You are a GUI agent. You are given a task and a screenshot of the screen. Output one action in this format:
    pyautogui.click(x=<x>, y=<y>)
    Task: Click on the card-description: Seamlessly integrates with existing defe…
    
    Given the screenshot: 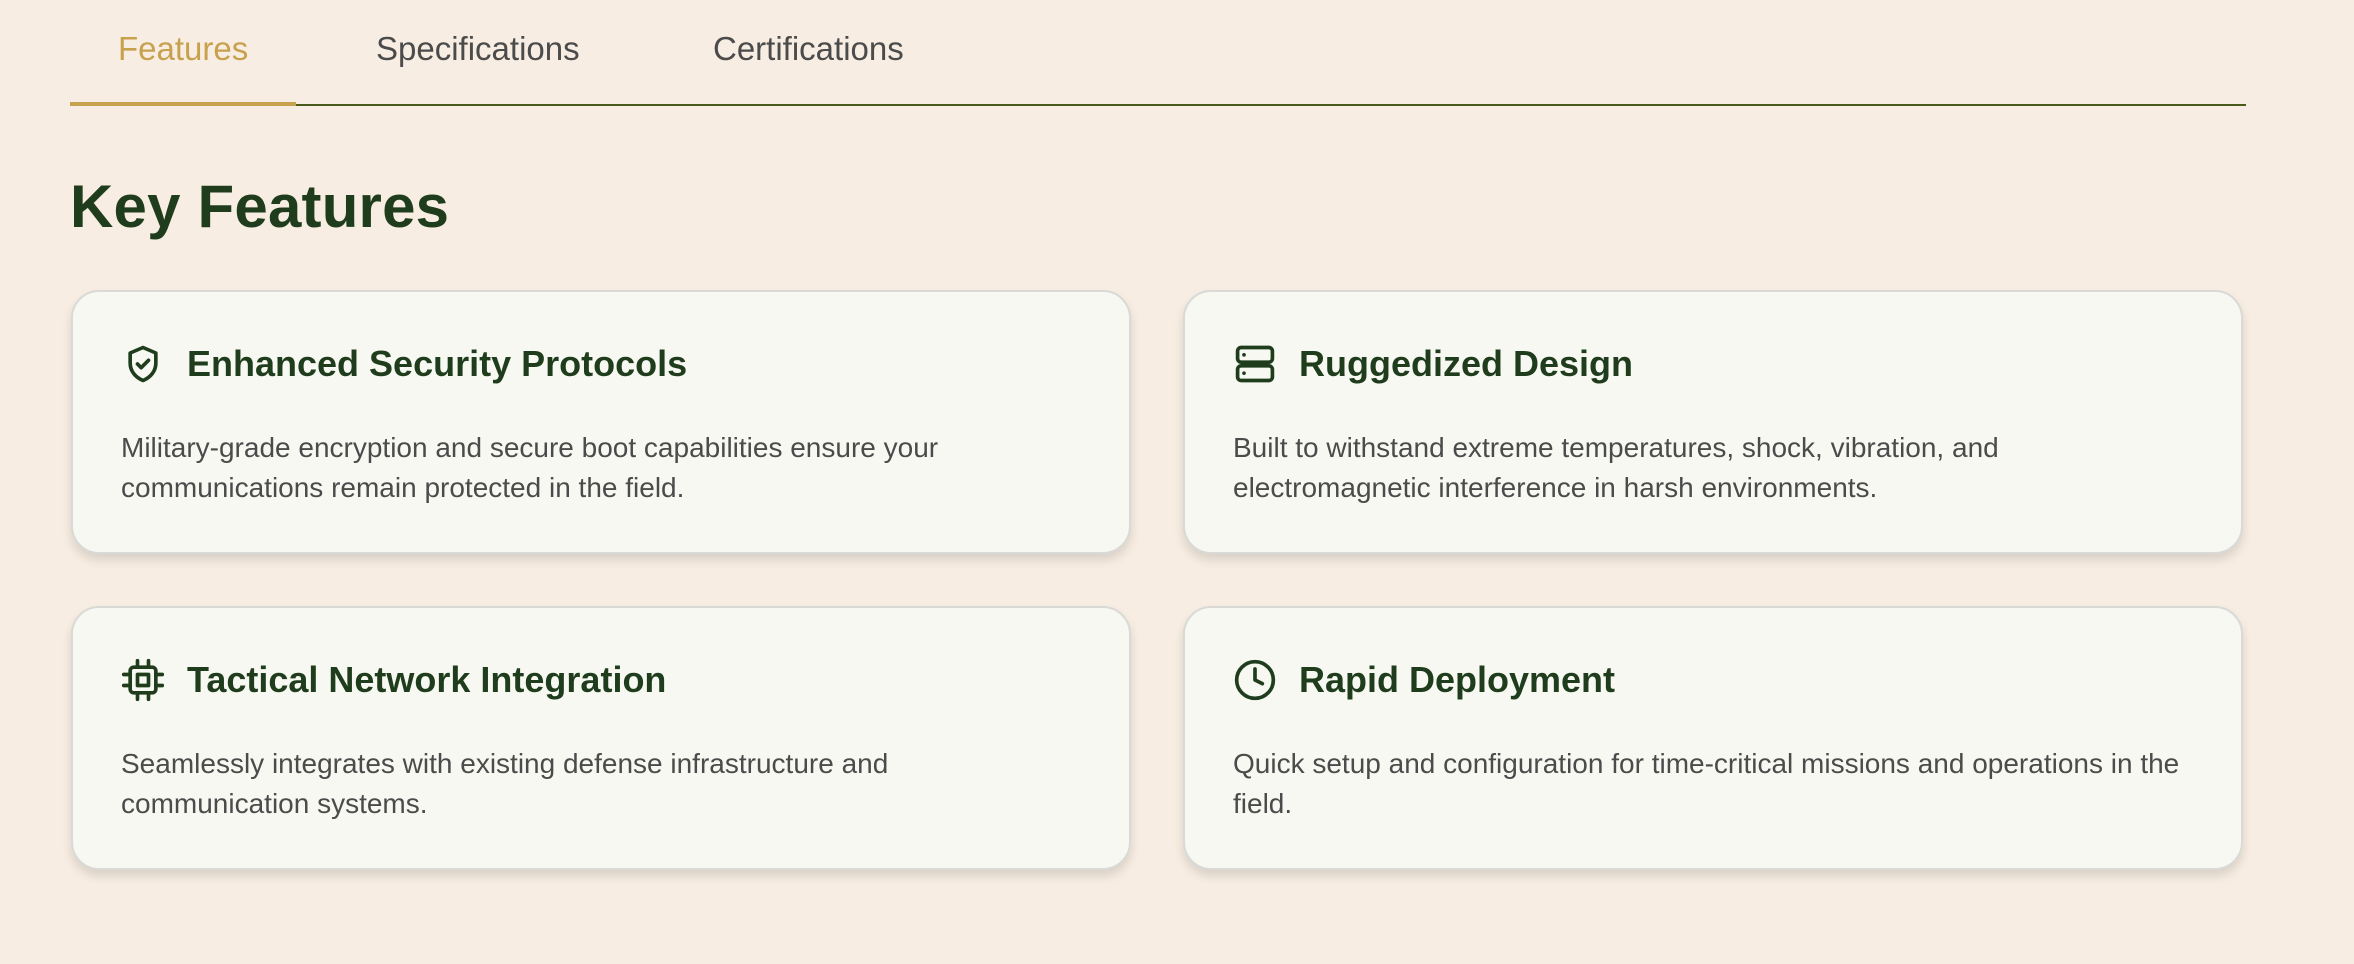 What is the action you would take?
    pyautogui.click(x=505, y=783)
    